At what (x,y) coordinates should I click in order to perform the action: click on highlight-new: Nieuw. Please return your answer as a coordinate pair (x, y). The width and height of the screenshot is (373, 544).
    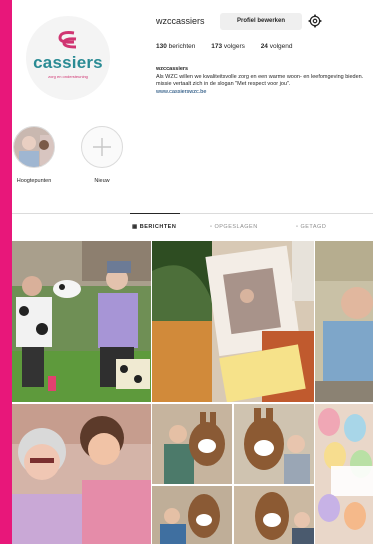
    Looking at the image, I should click on (102, 155).